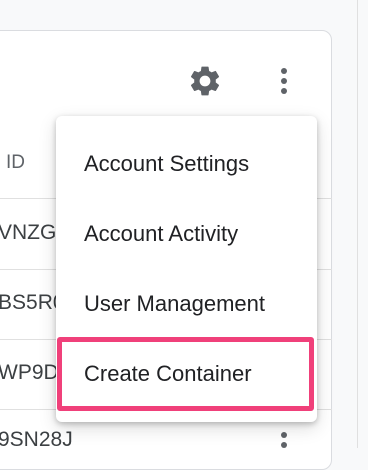  I want to click on id-column-header: ID, so click(15, 162).